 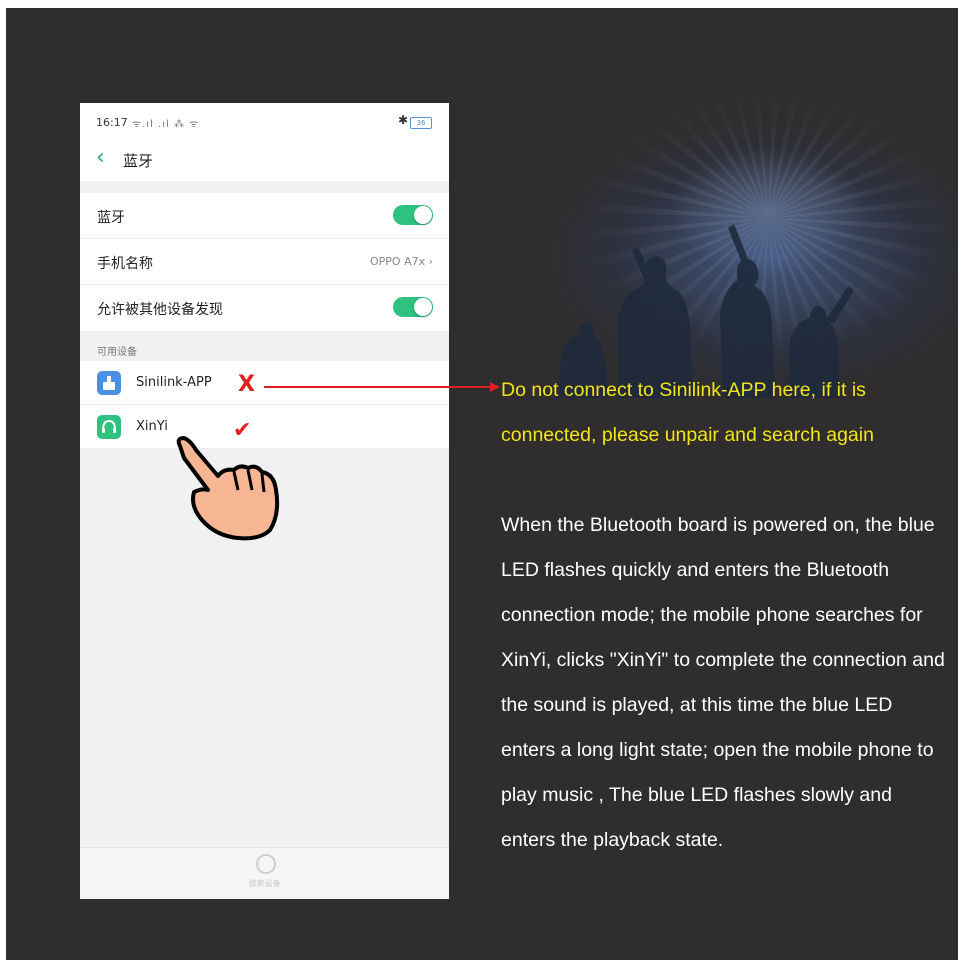 I want to click on chevron-left-icon: ‹, so click(x=100, y=157).